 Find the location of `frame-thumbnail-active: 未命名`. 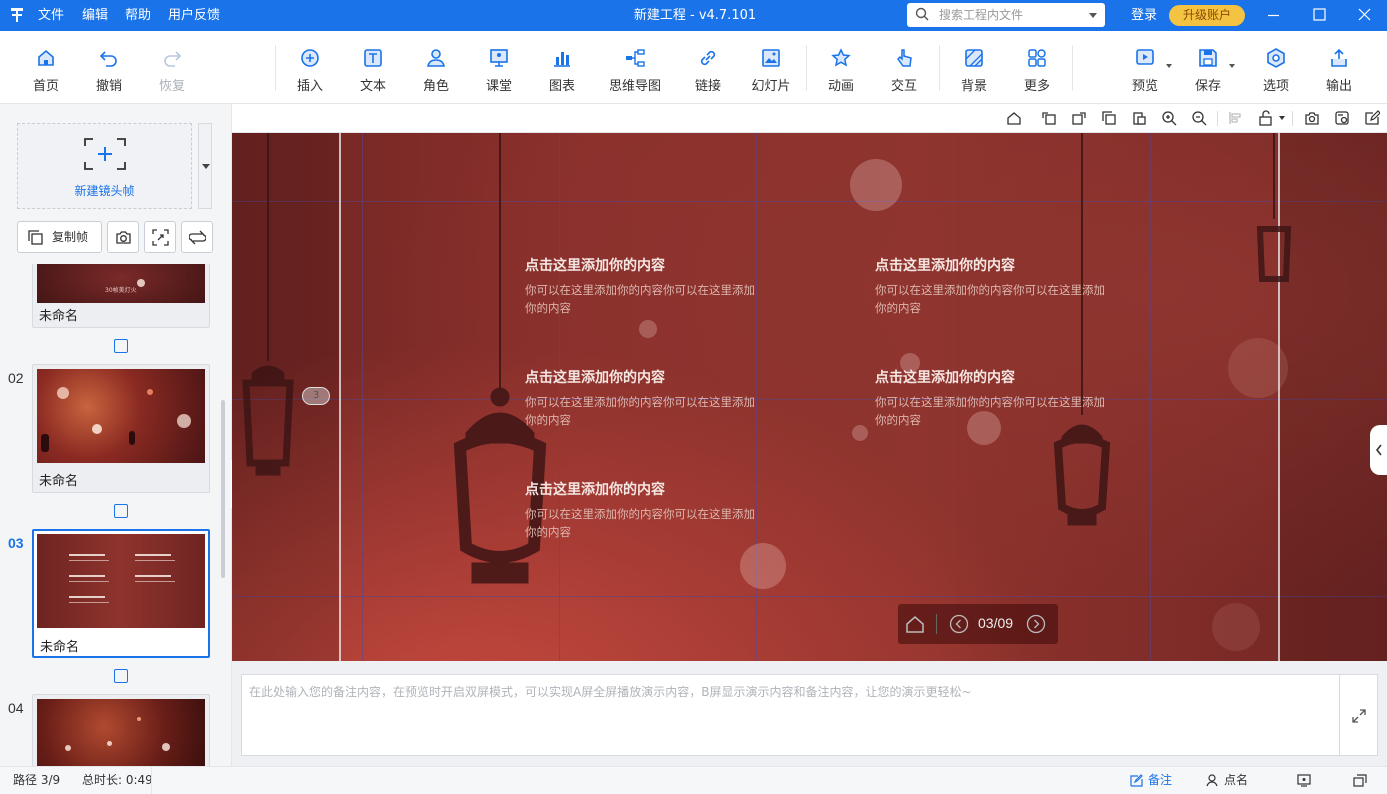

frame-thumbnail-active: 未命名 is located at coordinates (121, 593).